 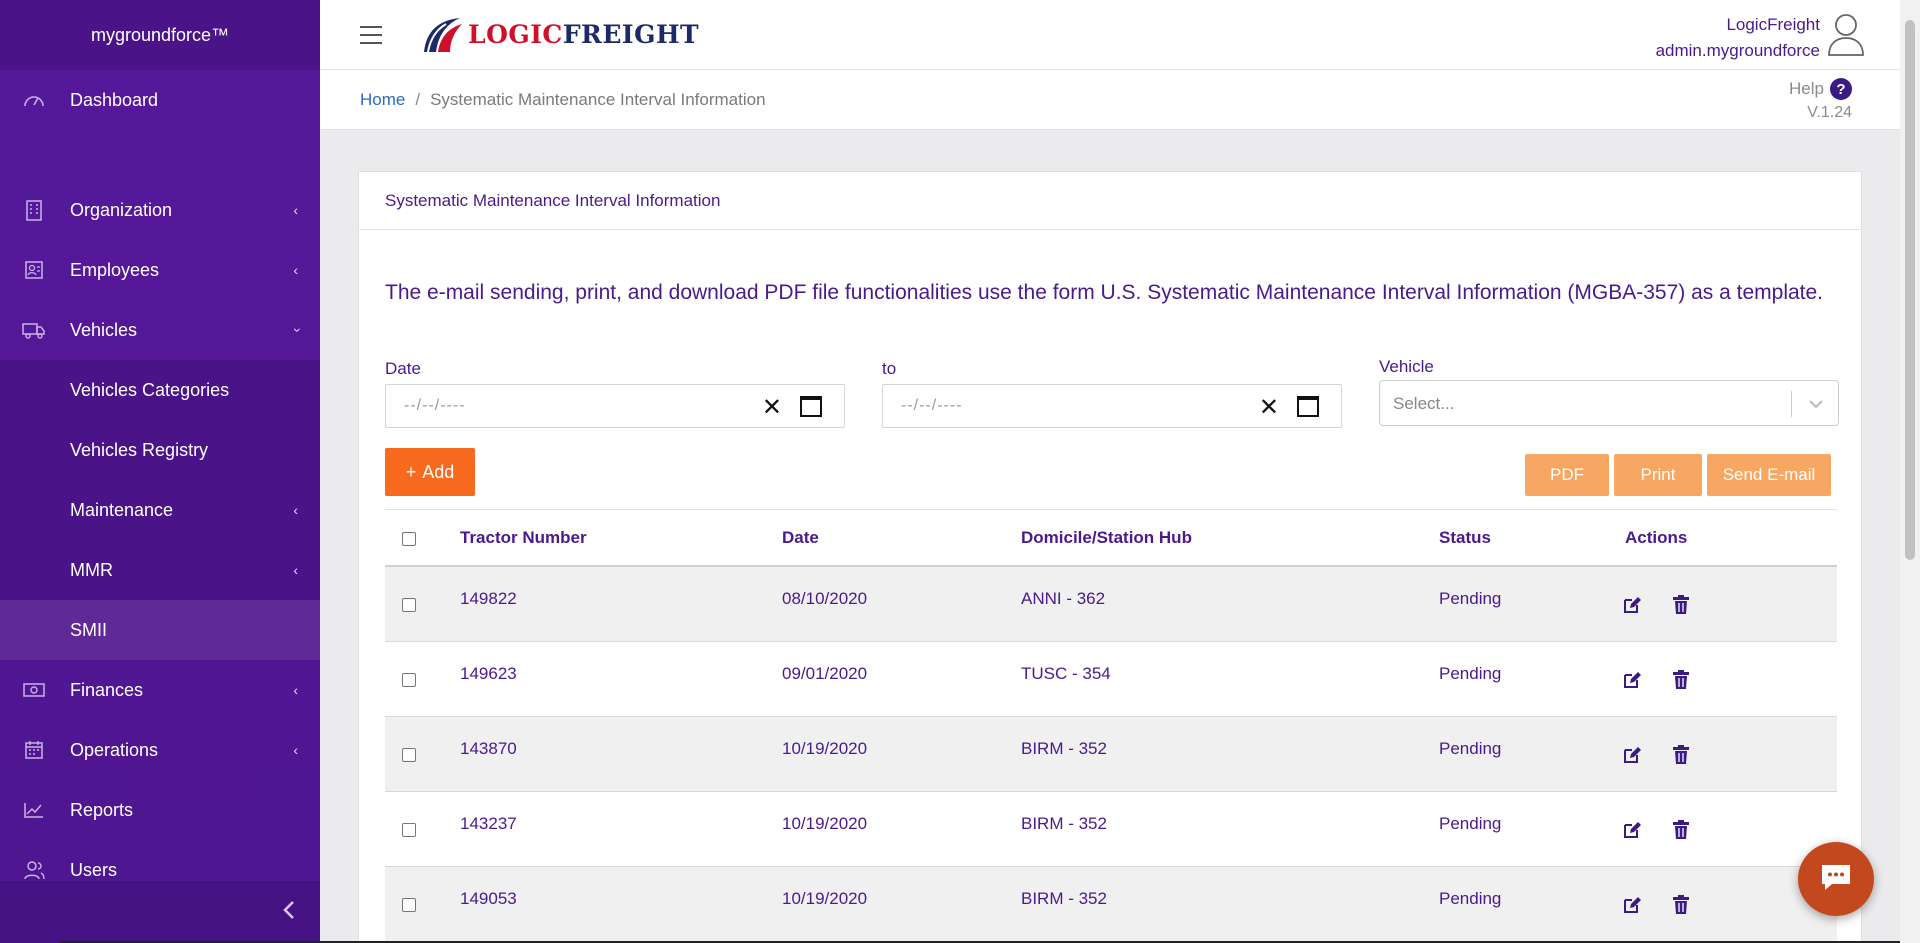 What do you see at coordinates (122, 509) in the screenshot?
I see `sidebar-item-label: Maintenance` at bounding box center [122, 509].